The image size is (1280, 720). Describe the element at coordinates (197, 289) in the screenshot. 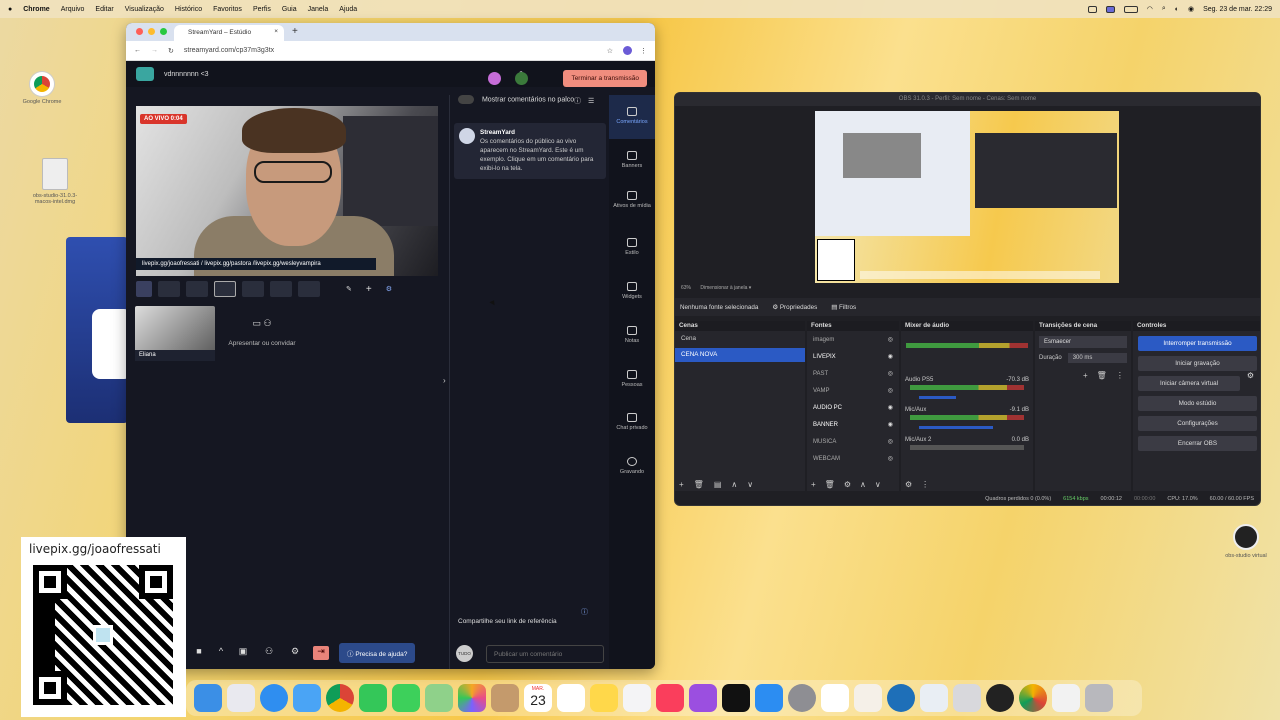

I see `layout-group` at that location.